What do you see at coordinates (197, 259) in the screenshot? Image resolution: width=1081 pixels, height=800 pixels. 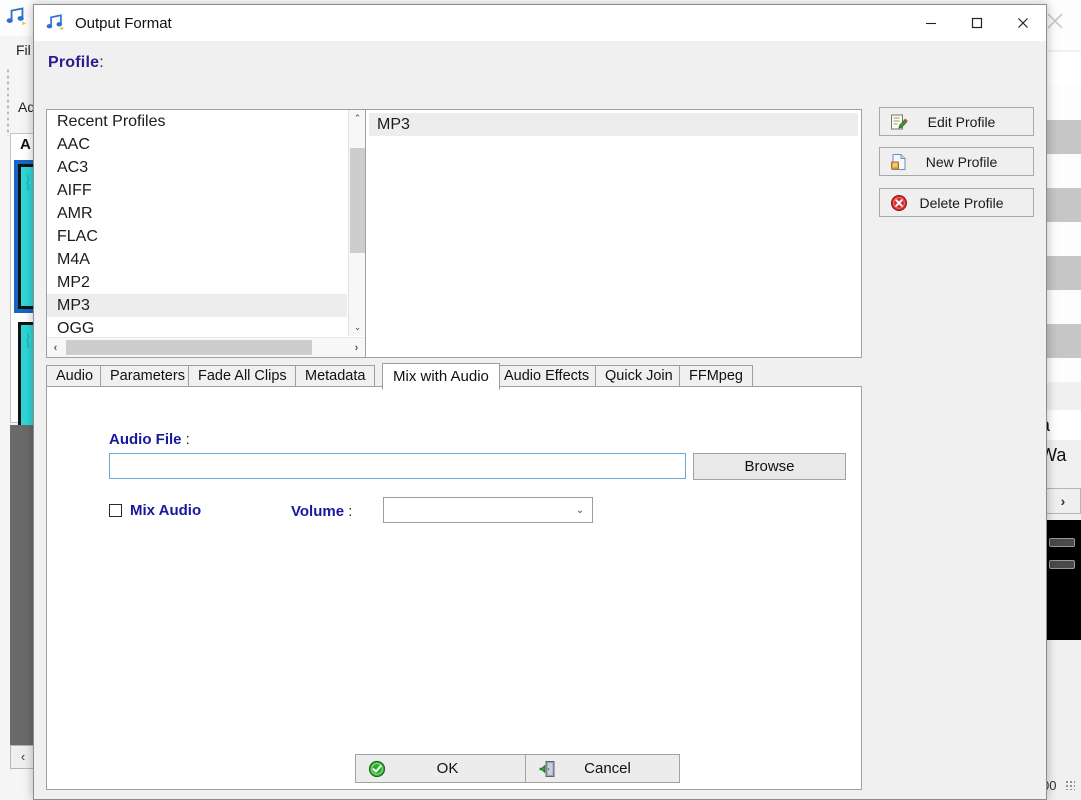 I see `list-item: M4A` at bounding box center [197, 259].